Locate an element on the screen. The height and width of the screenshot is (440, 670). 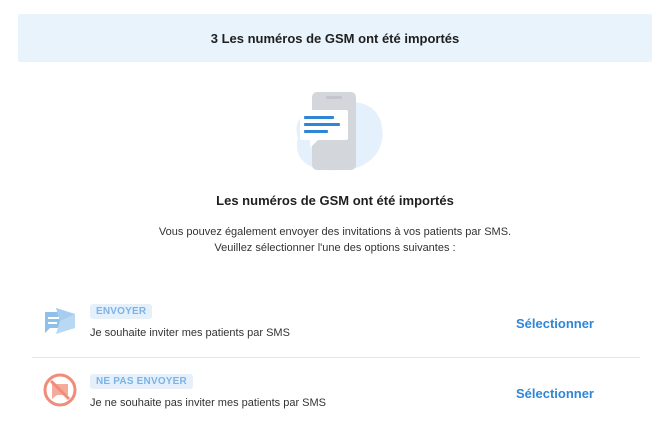
badge-send: ENVOYER is located at coordinates (121, 311).